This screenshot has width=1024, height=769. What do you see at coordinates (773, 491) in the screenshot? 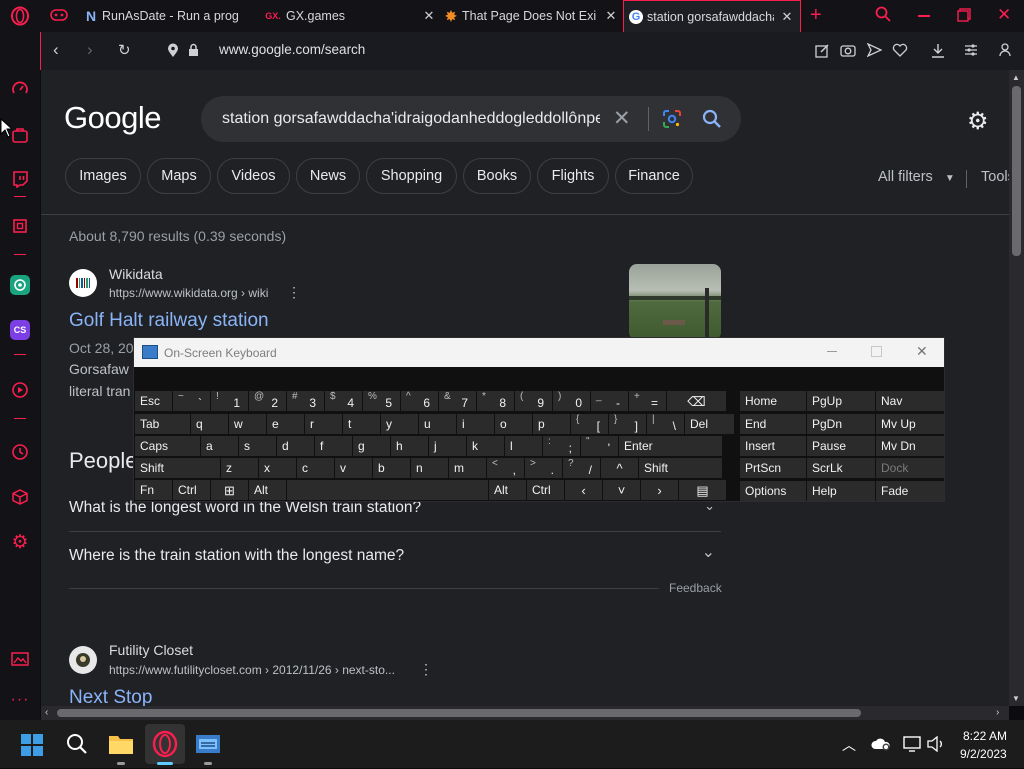
I see `osk-nav-key: Options` at bounding box center [773, 491].